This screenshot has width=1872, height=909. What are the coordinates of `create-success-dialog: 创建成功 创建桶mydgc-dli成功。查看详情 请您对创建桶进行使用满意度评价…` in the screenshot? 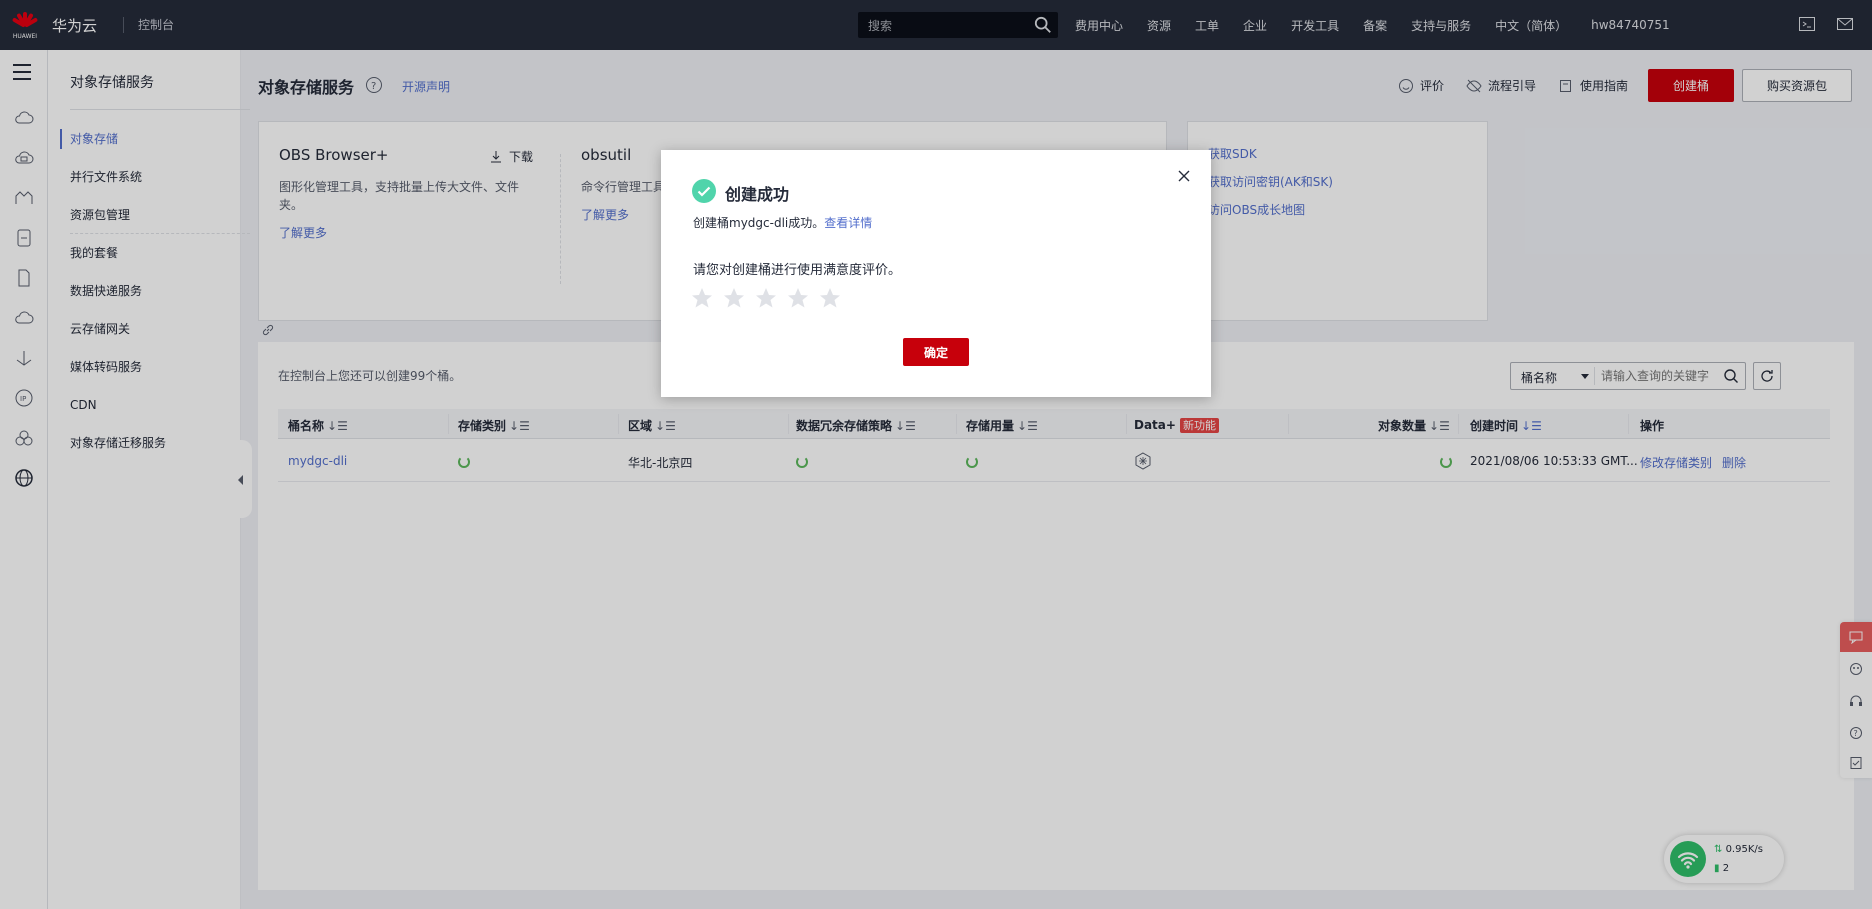 It's located at (936, 273).